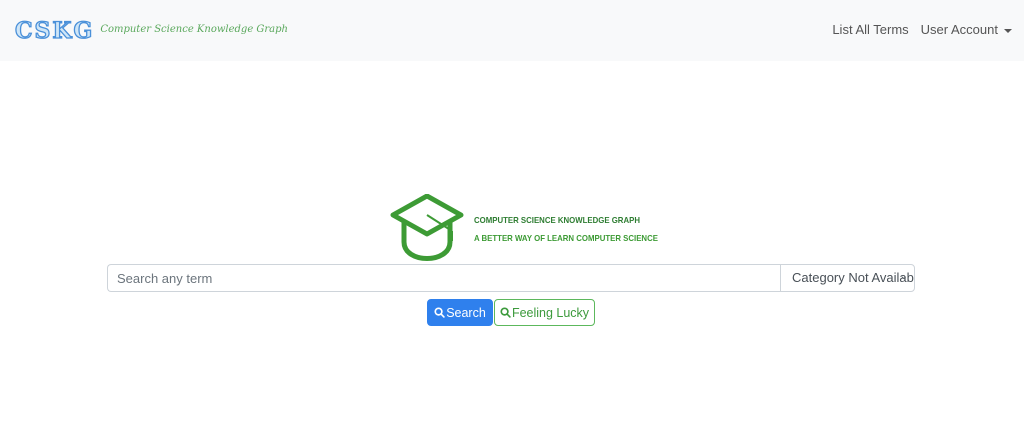 Image resolution: width=1024 pixels, height=440 pixels. I want to click on nav-list-all-terms: List All Terms, so click(870, 29).